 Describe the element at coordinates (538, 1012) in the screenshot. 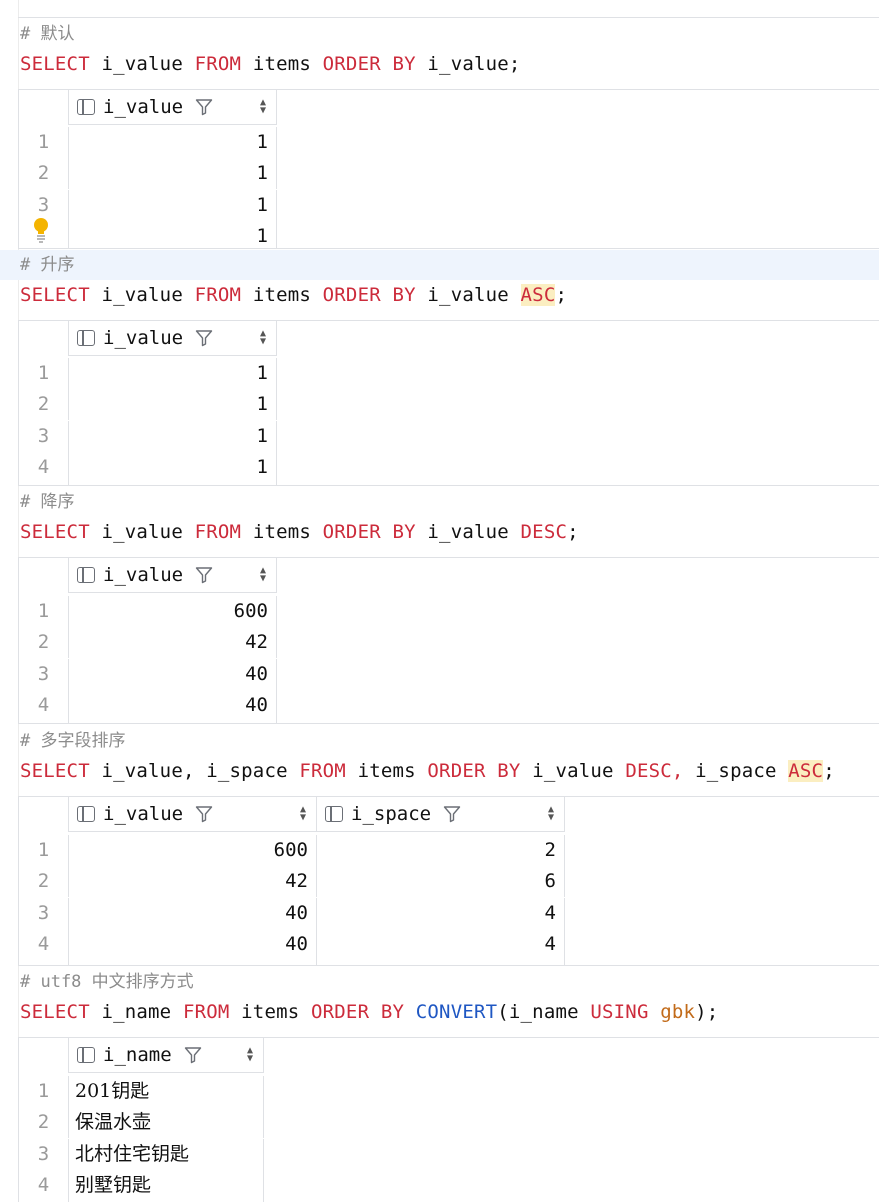

I see `identifier: (i_name` at that location.